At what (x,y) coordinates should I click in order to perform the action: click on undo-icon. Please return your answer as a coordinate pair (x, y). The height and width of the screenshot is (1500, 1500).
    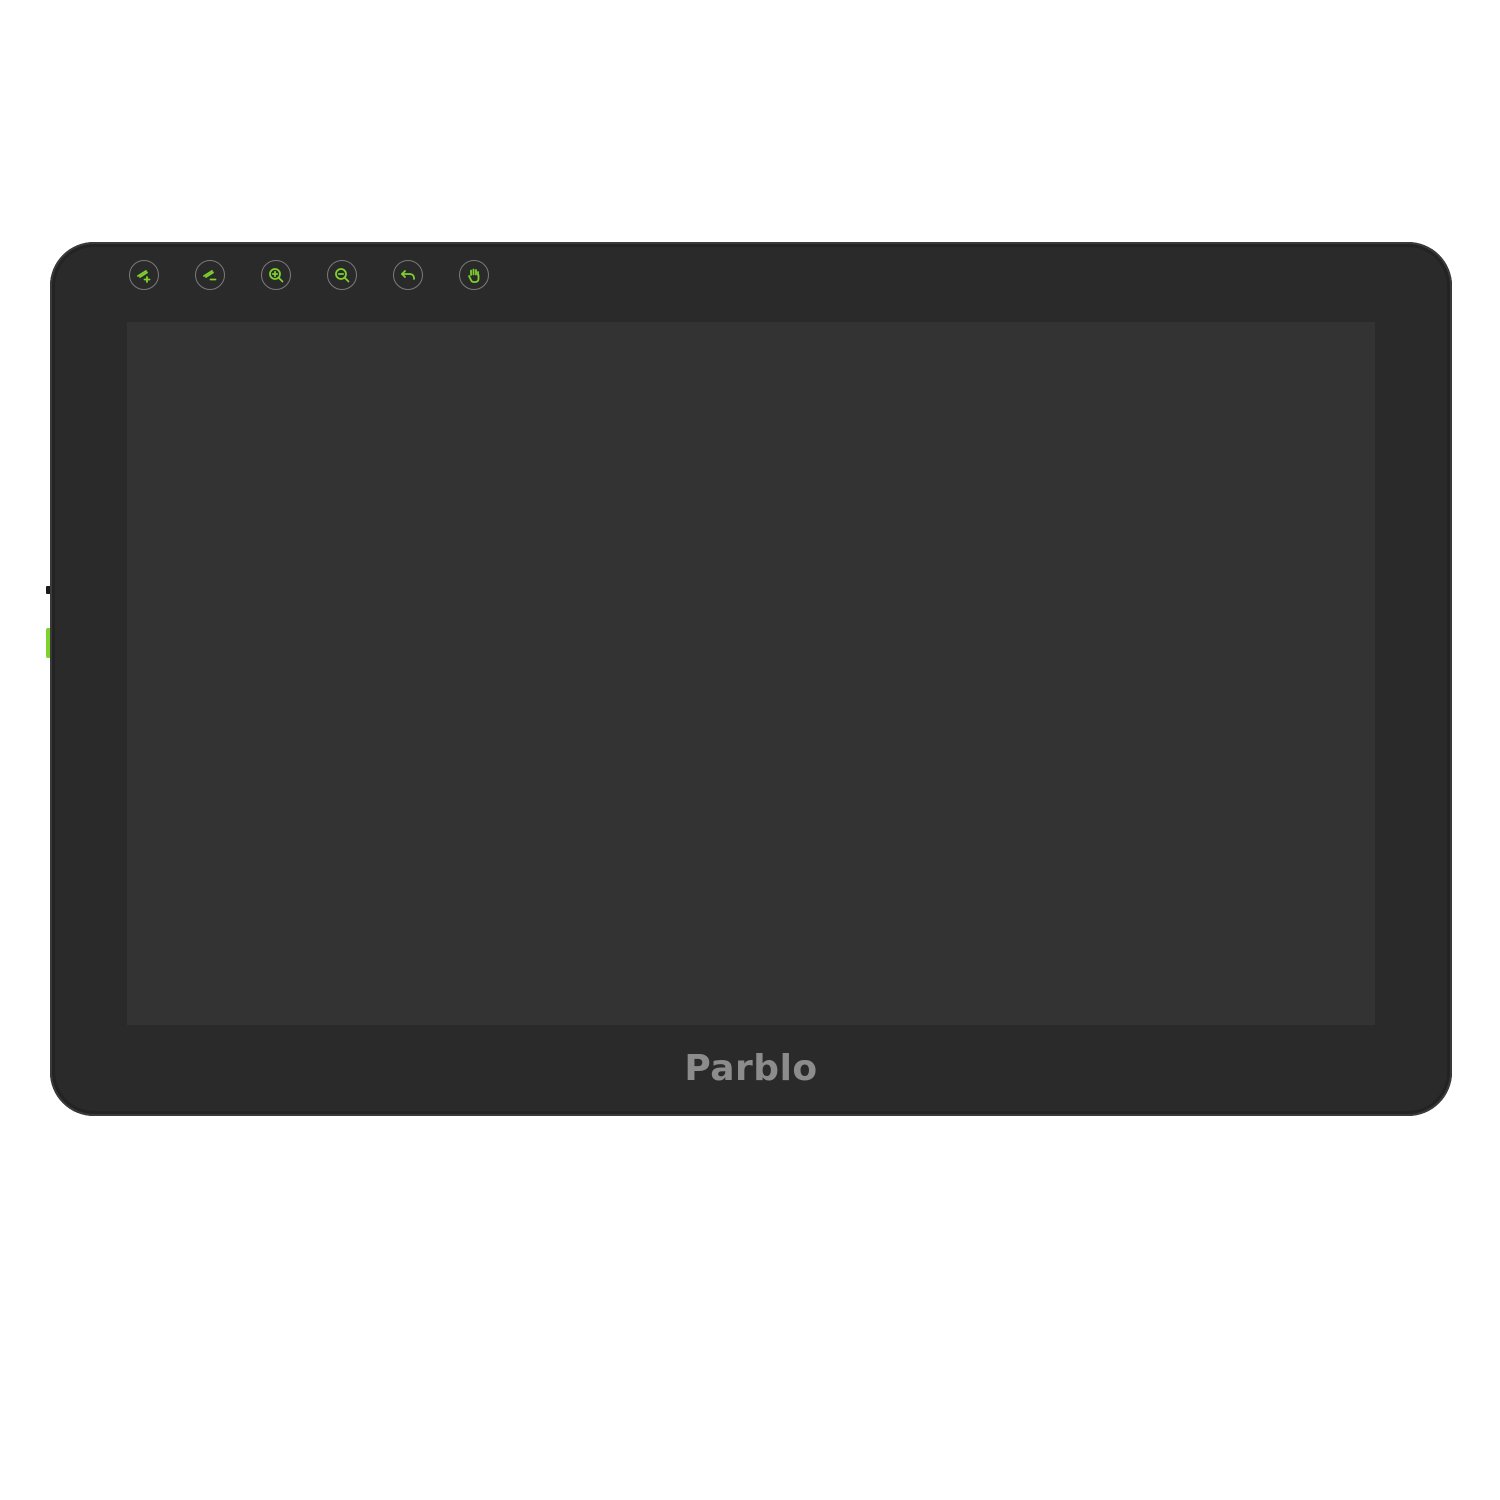
    Looking at the image, I should click on (408, 275).